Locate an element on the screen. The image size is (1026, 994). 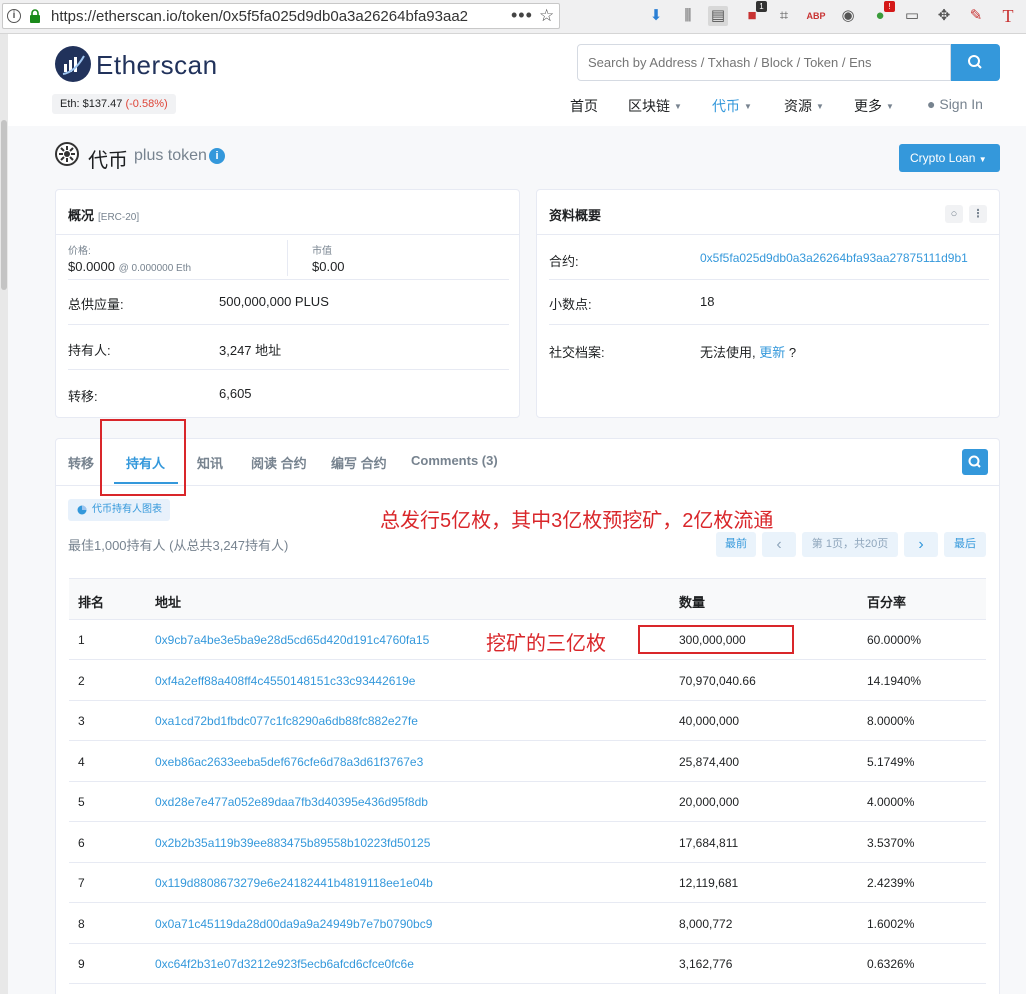
annotation-mined-note: 挖矿的三亿枚 is located at coordinates (546, 644).